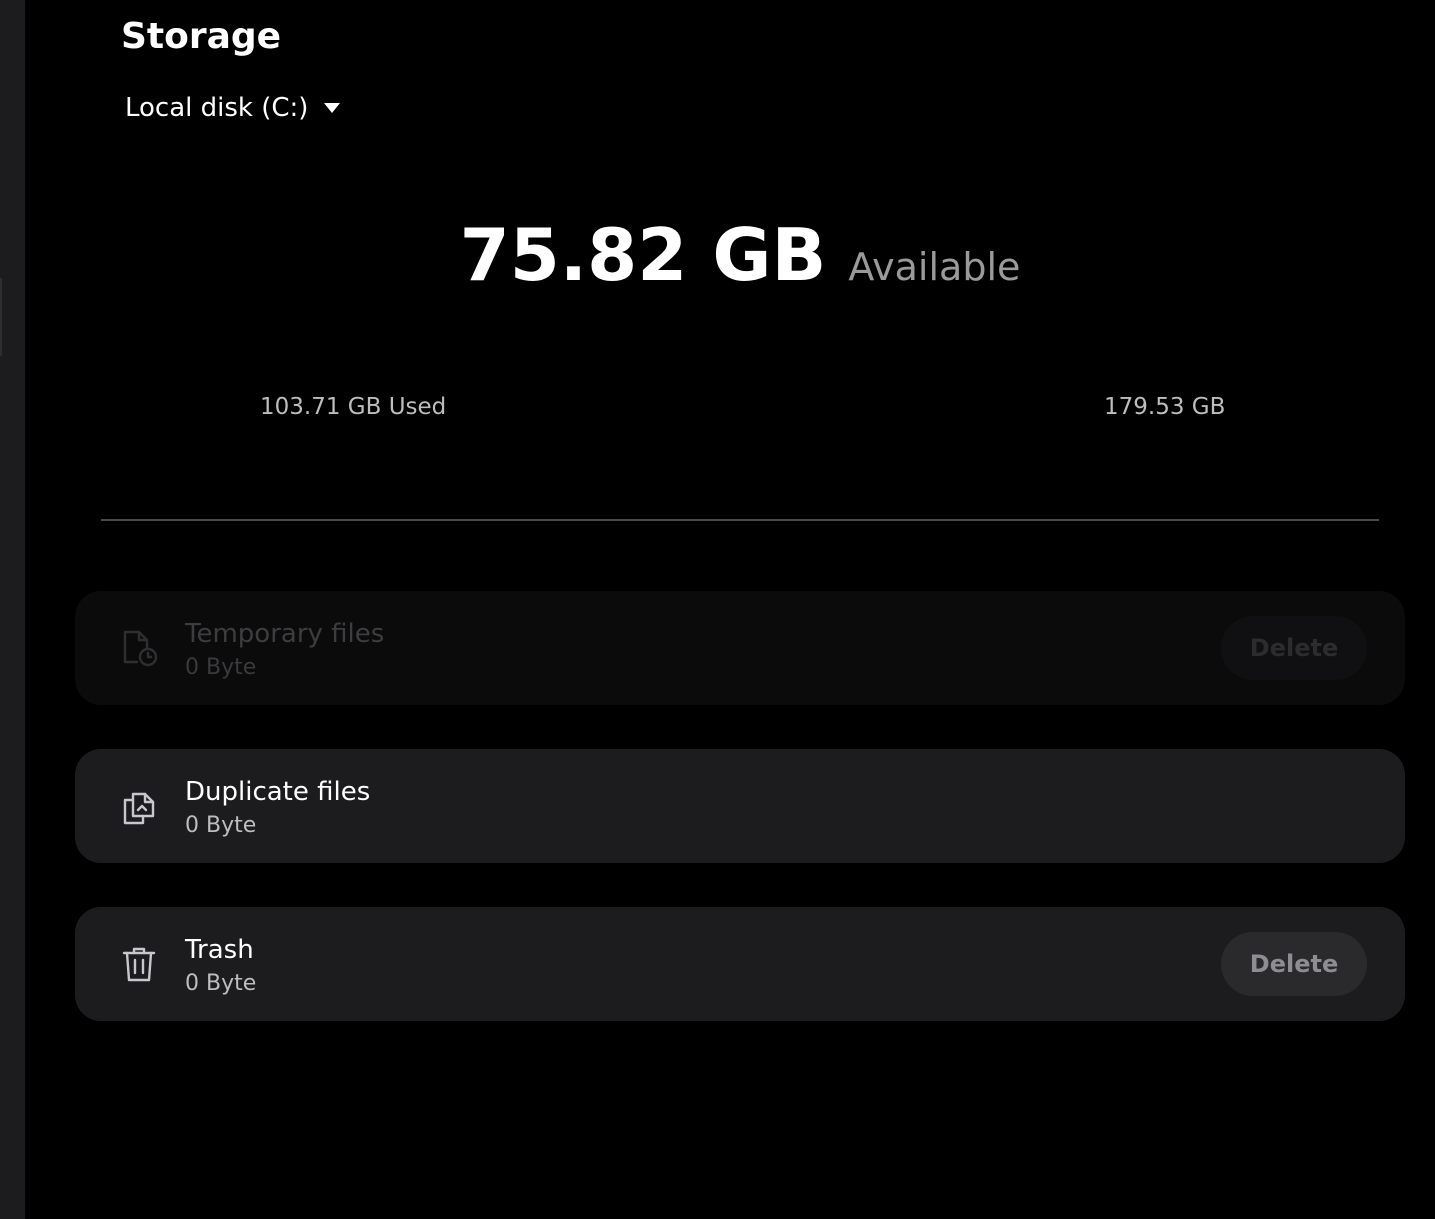  What do you see at coordinates (12, 609) in the screenshot?
I see `navigation-rail` at bounding box center [12, 609].